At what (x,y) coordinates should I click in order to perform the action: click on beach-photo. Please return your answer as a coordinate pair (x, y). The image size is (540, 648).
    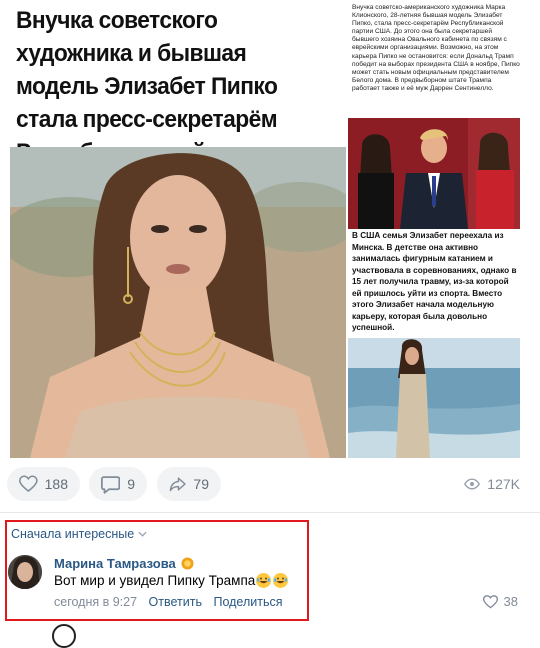
    Looking at the image, I should click on (434, 398).